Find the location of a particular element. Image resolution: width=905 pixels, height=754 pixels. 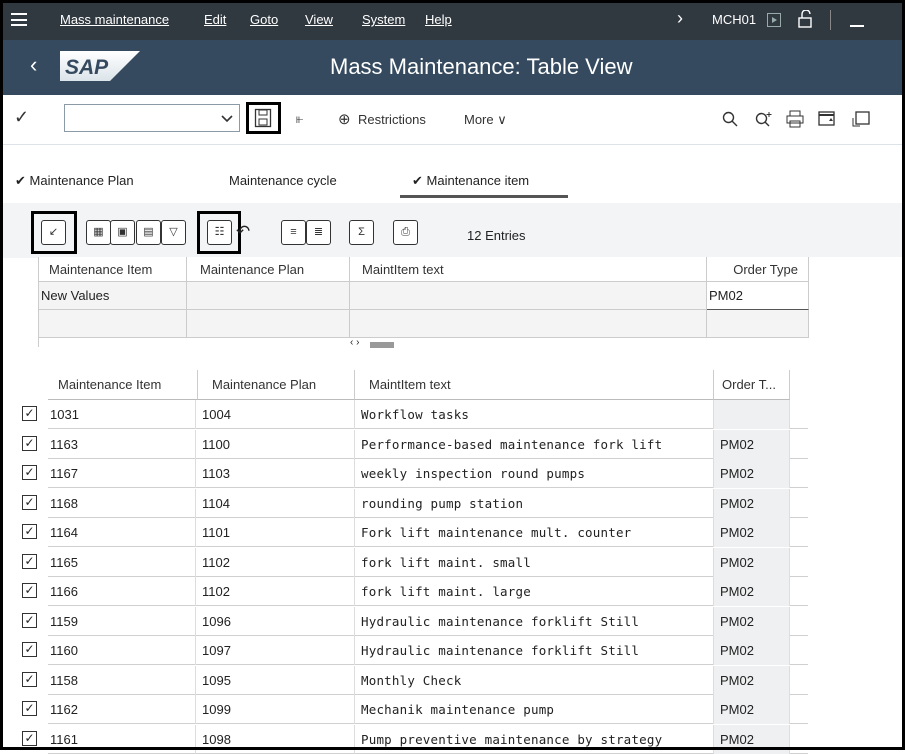

more-button: More ∨ is located at coordinates (485, 120).